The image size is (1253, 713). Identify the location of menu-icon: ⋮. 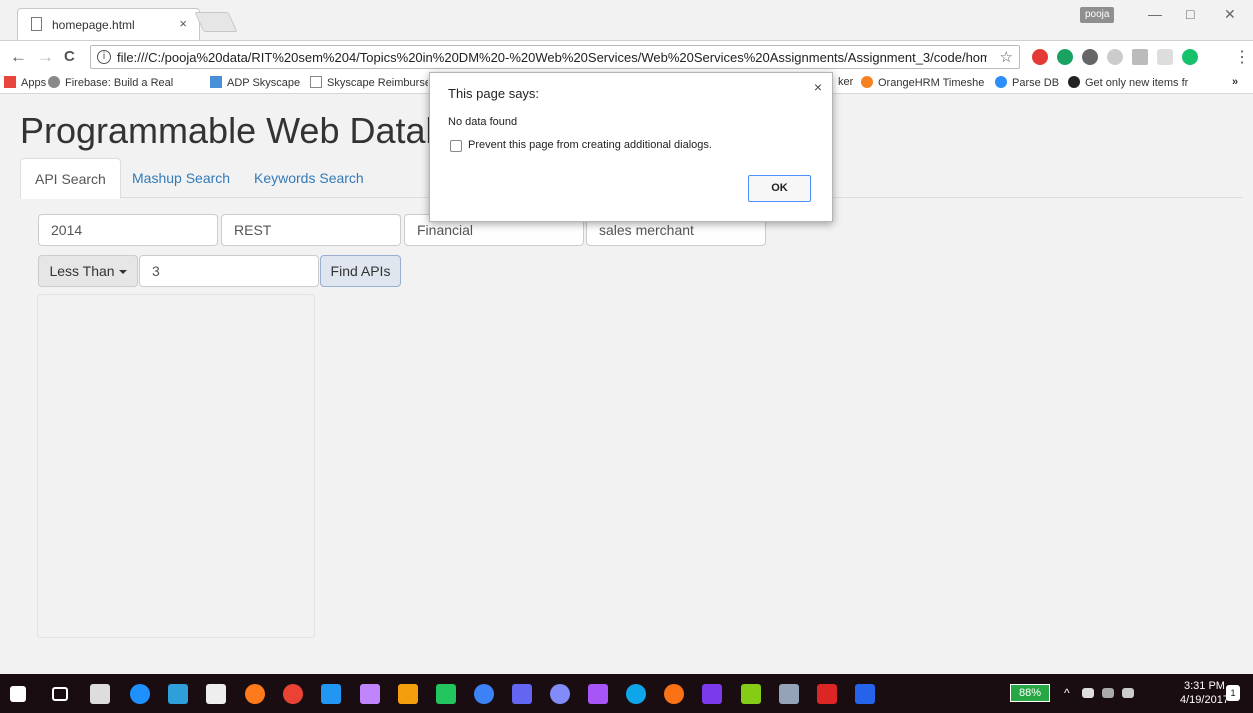
(1242, 57).